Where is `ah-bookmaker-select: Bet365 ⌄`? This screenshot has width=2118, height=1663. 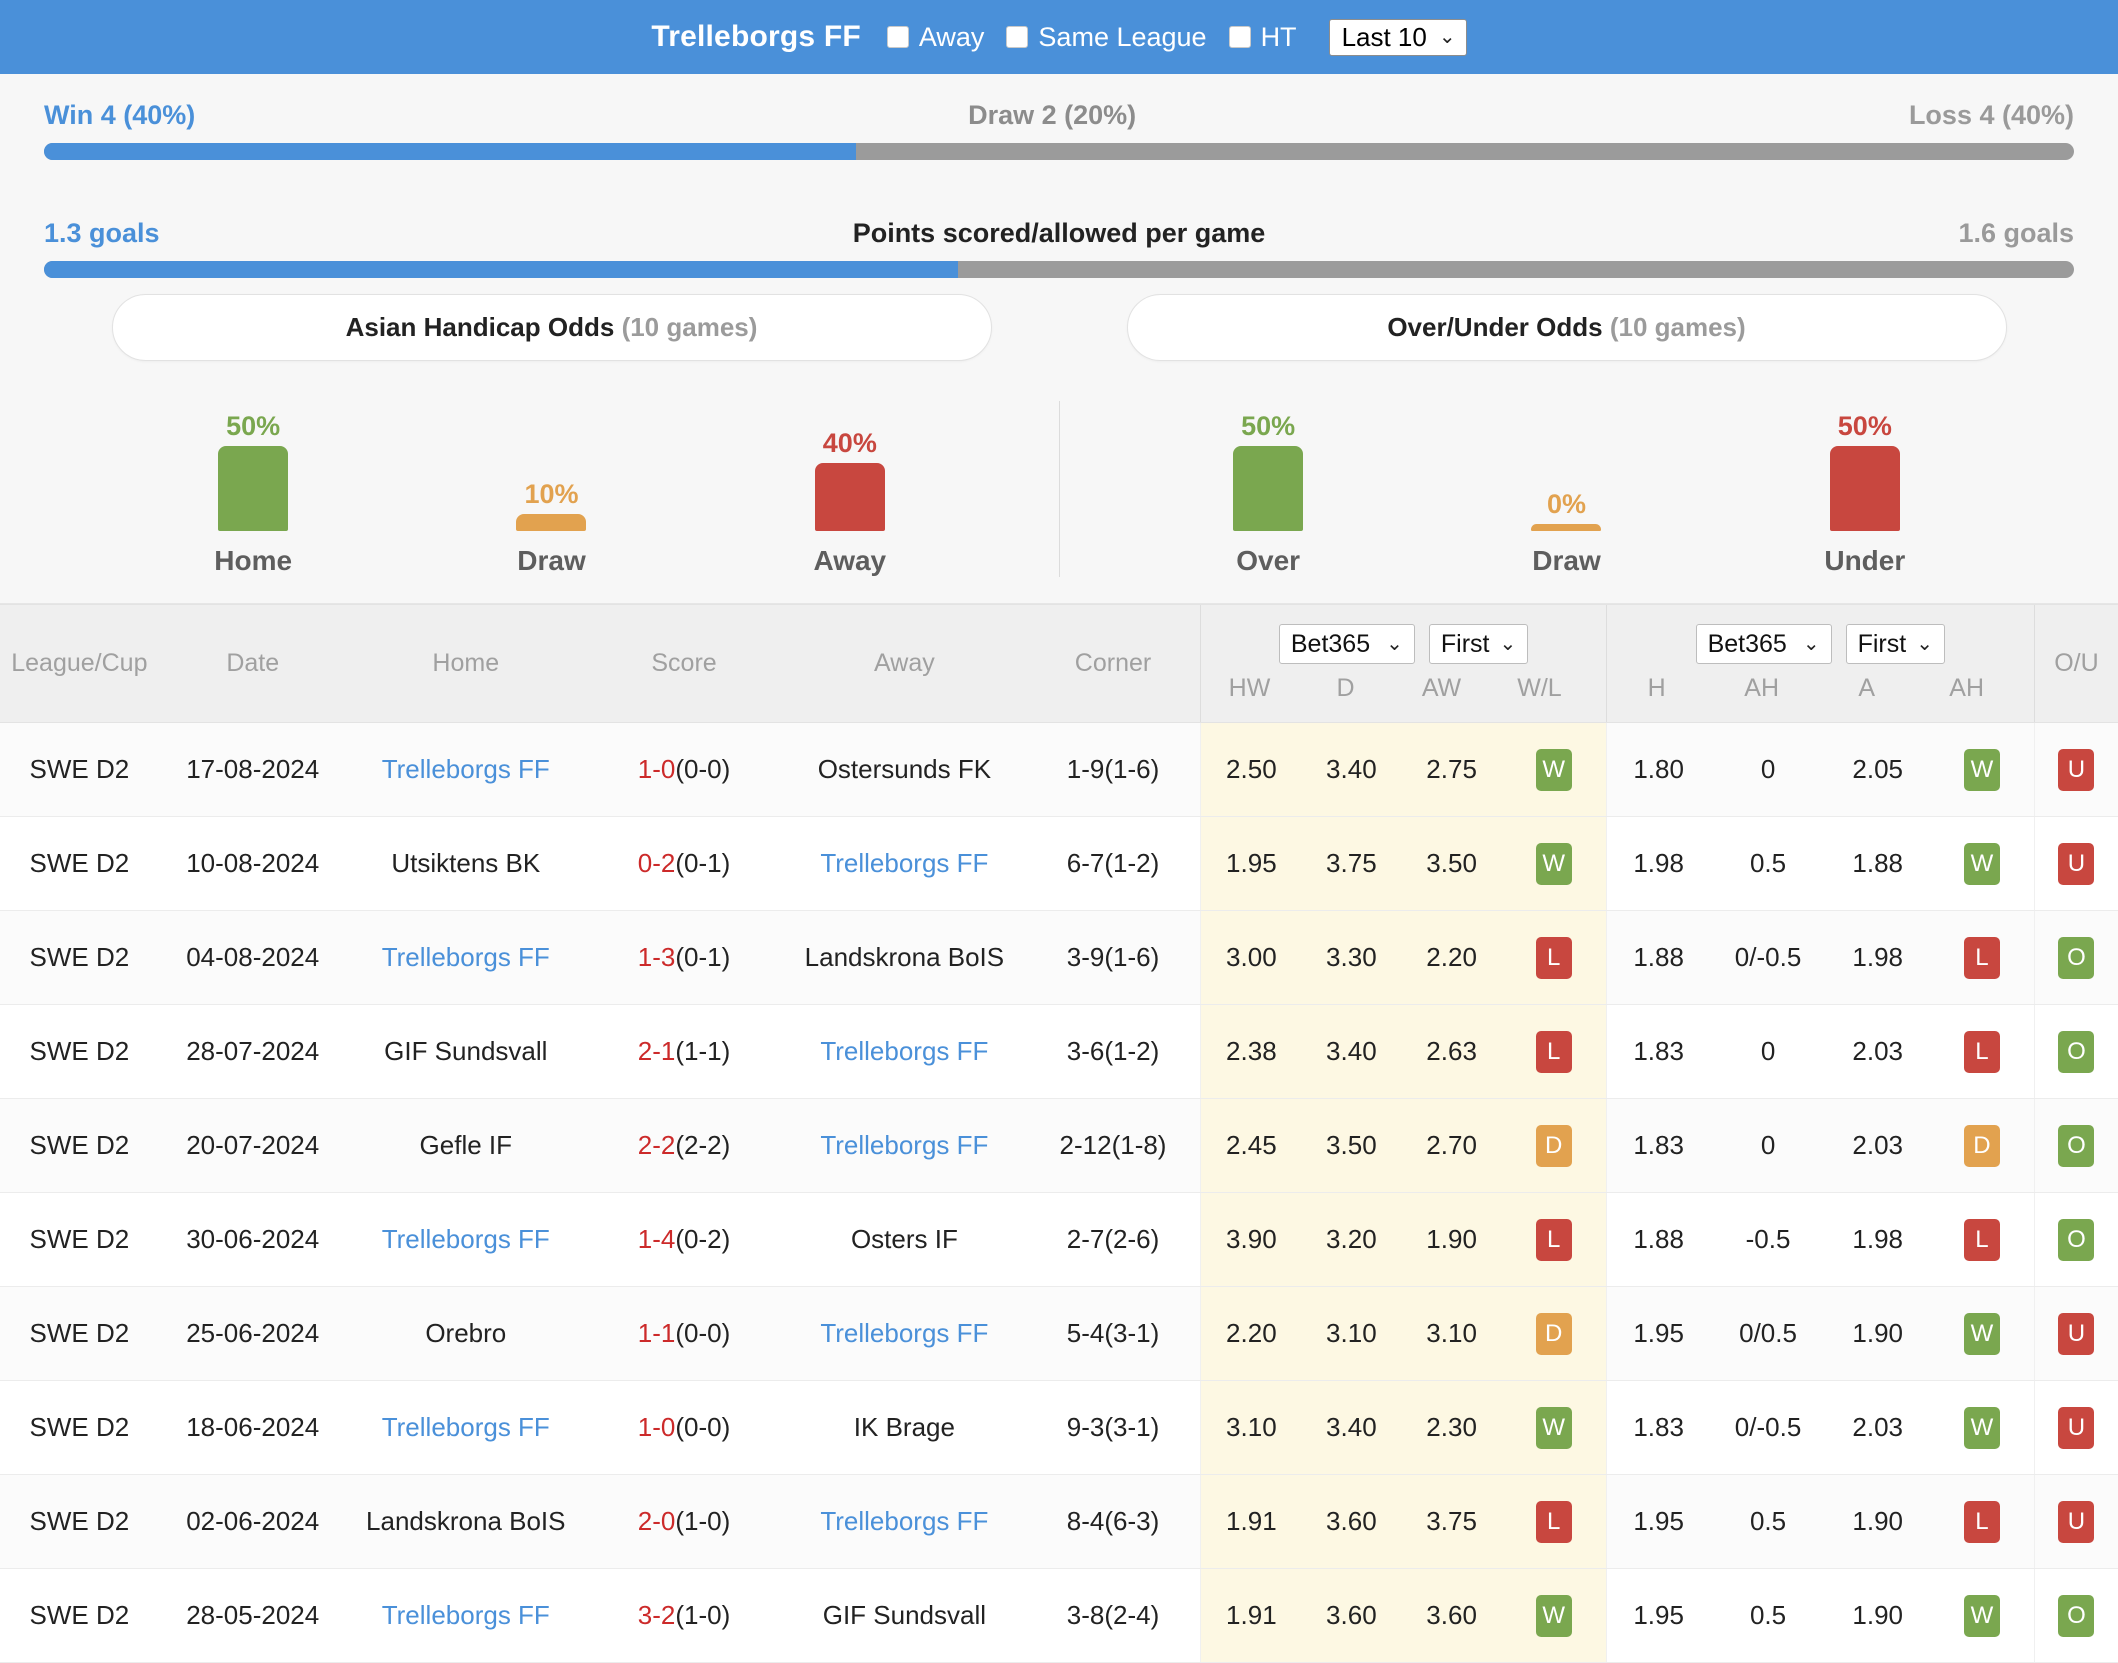
ah-bookmaker-select: Bet365 ⌄ is located at coordinates (1346, 644).